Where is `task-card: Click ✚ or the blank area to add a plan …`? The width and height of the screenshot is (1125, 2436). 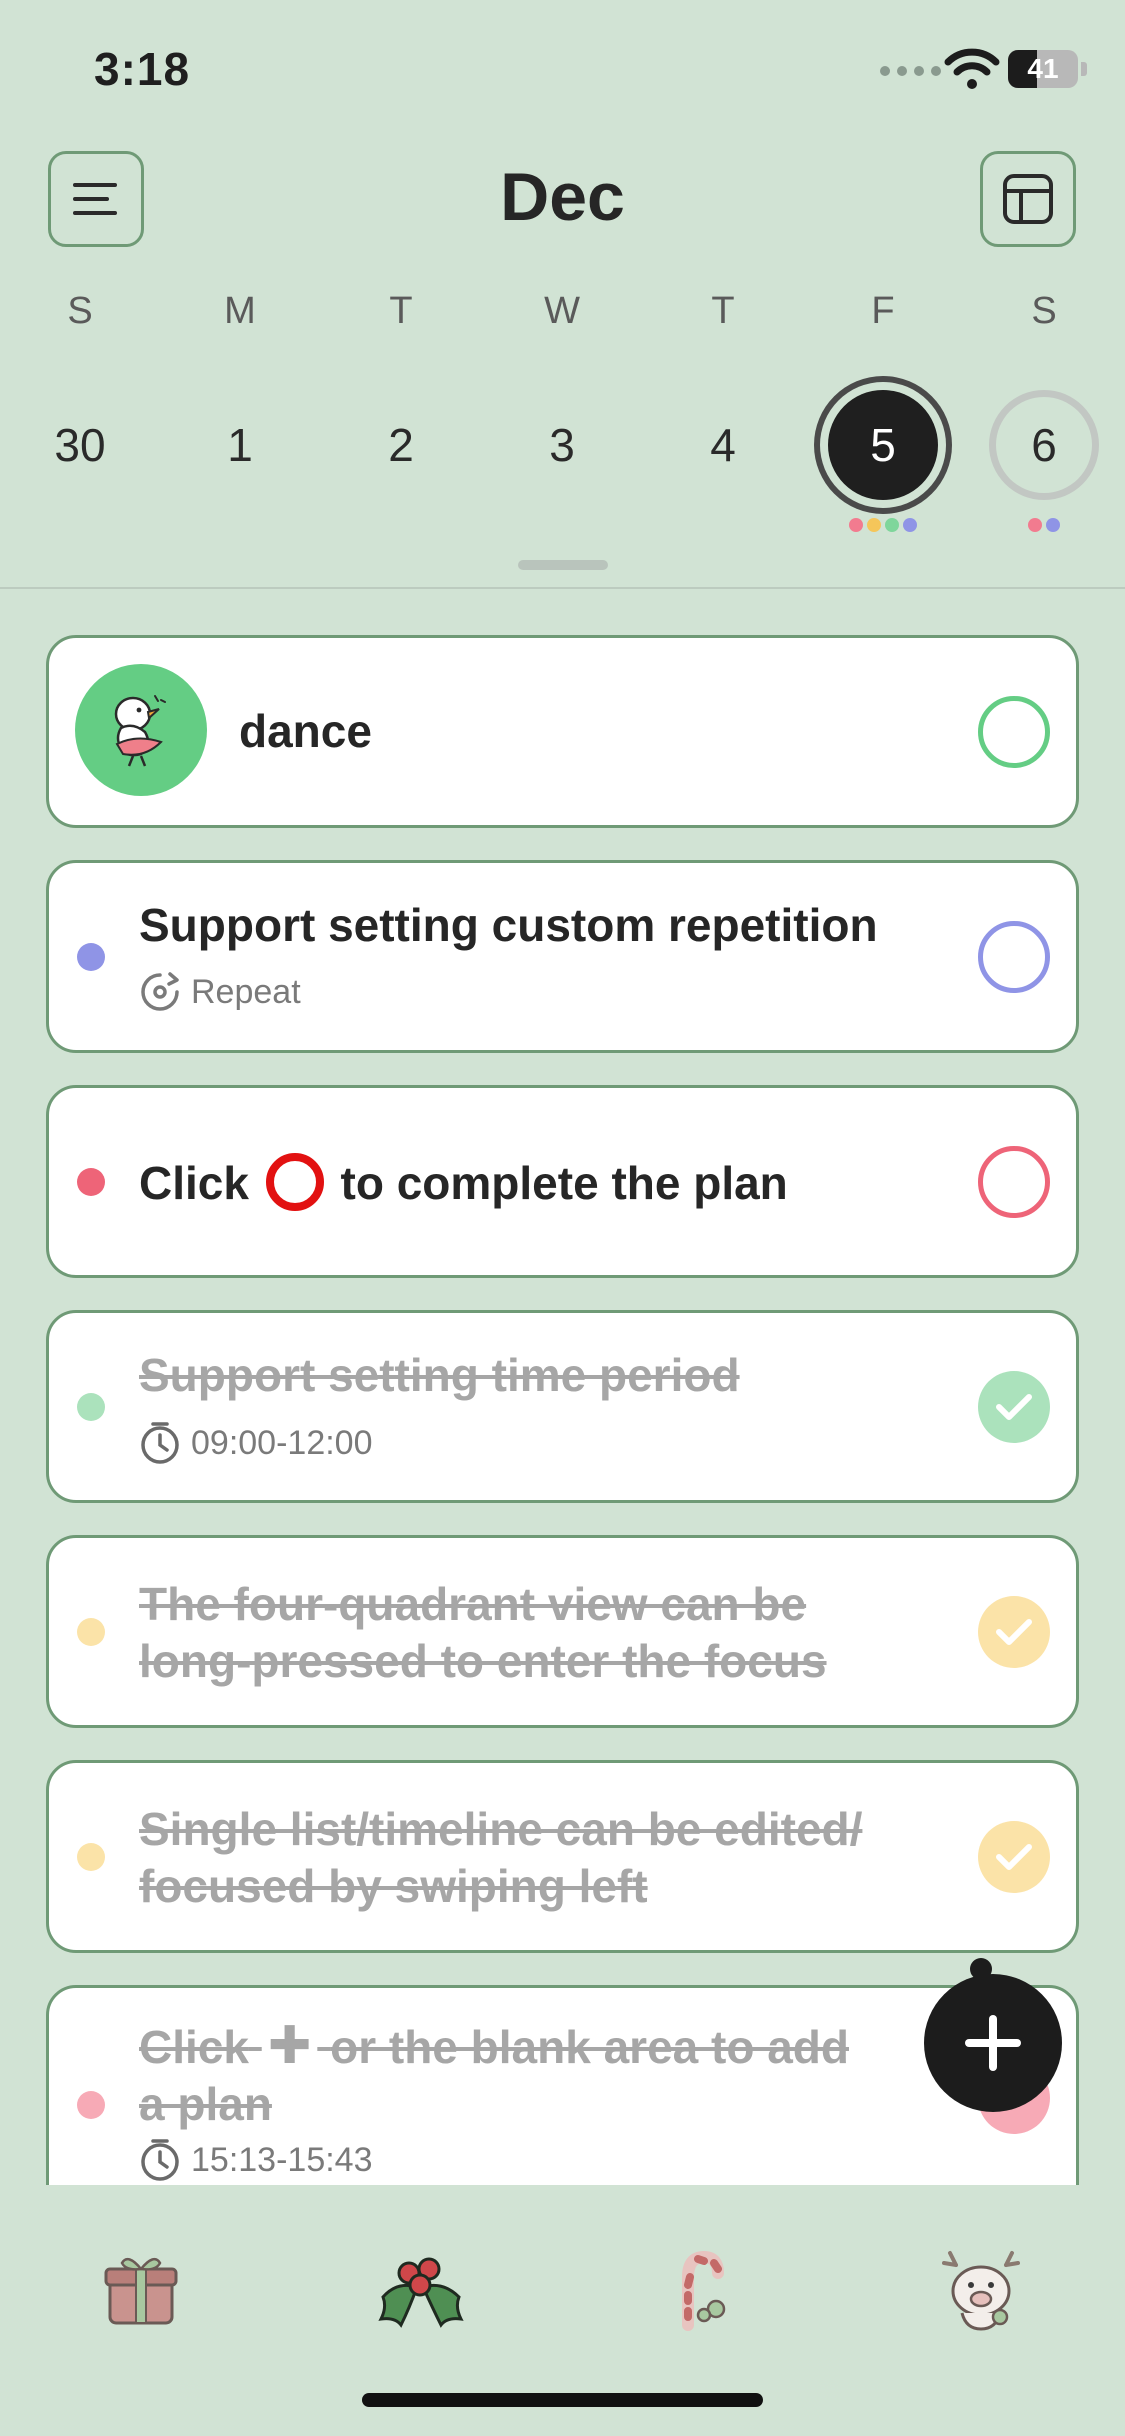
task-card: Click ✚ or the blank area to add a plan … is located at coordinates (562, 2085).